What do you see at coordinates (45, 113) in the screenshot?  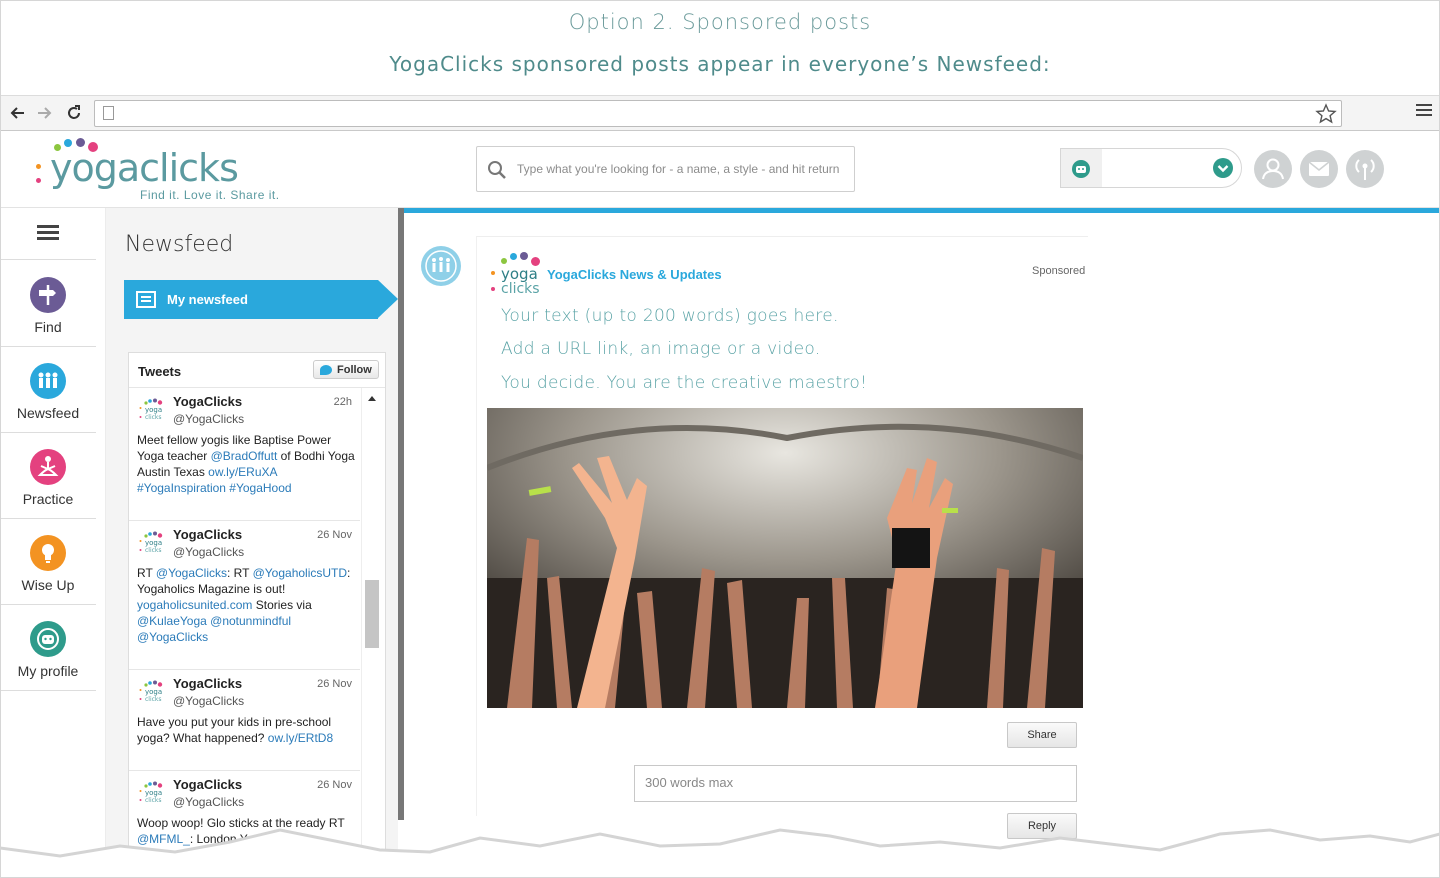 I see `forward-arrow-icon` at bounding box center [45, 113].